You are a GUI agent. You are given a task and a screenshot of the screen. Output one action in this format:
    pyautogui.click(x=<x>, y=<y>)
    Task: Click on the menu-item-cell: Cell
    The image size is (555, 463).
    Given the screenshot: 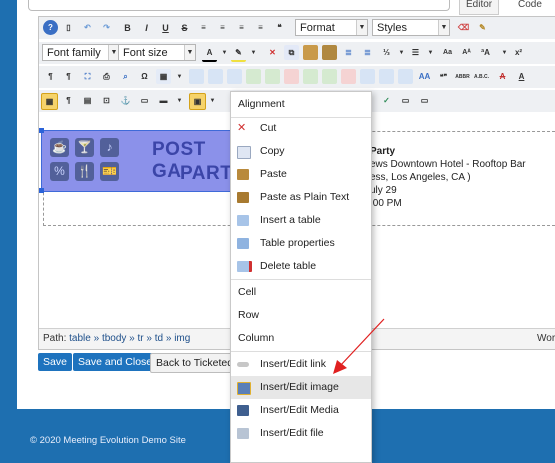 What is the action you would take?
    pyautogui.click(x=301, y=292)
    